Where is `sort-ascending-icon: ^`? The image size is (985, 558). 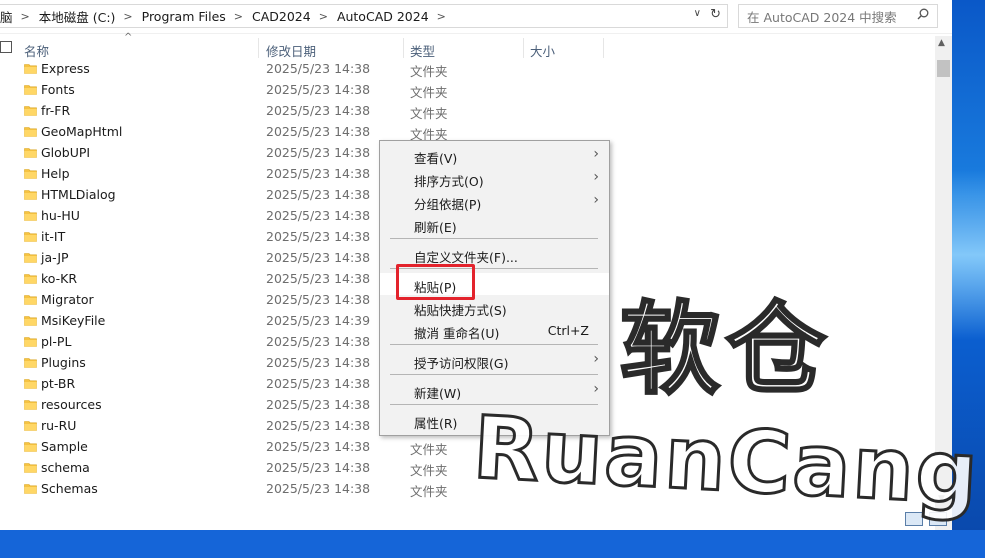 sort-ascending-icon: ^ is located at coordinates (128, 37).